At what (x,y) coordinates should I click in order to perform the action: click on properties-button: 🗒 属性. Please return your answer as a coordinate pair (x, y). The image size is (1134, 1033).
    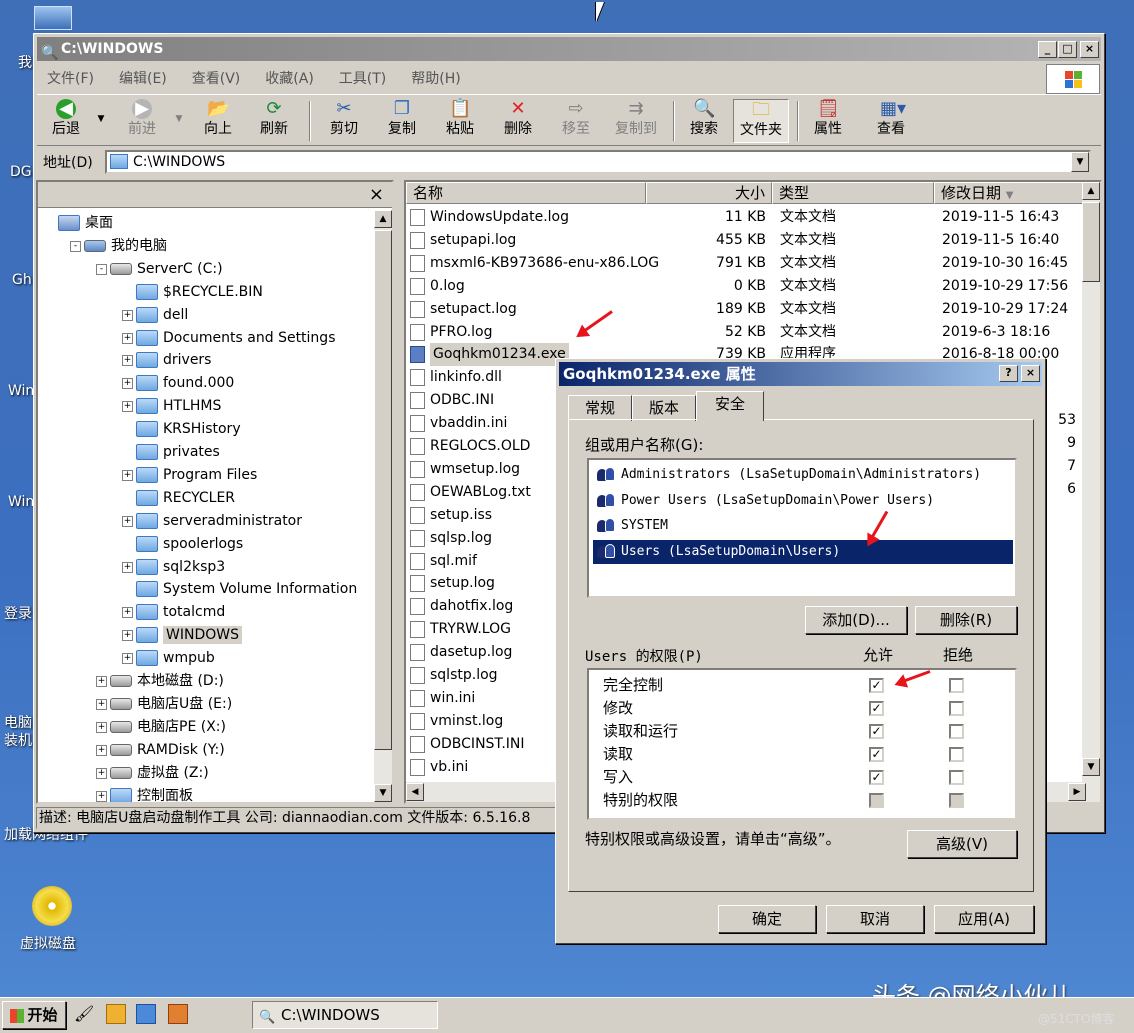
    Looking at the image, I should click on (828, 121).